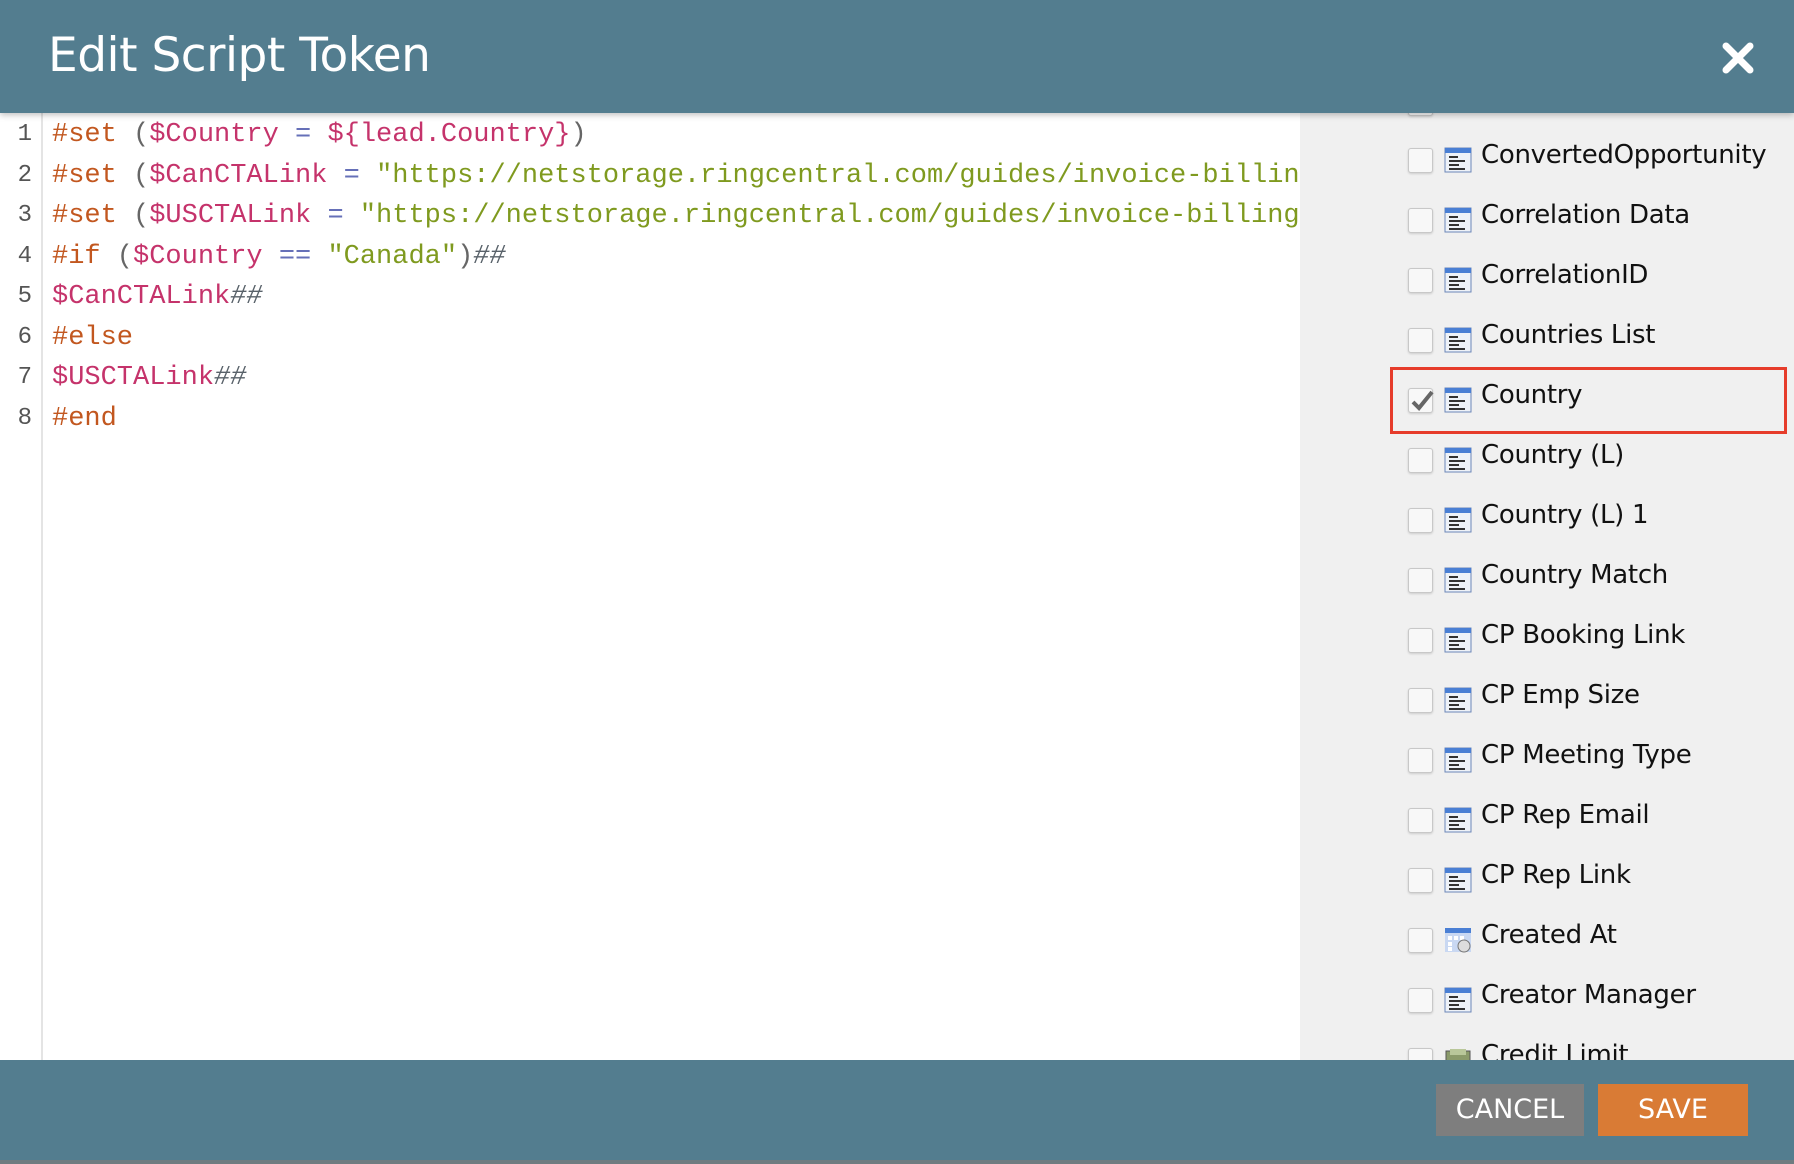 The width and height of the screenshot is (1794, 1164). Describe the element at coordinates (1624, 155) in the screenshot. I see `field-label: ConvertedOpportunity` at that location.